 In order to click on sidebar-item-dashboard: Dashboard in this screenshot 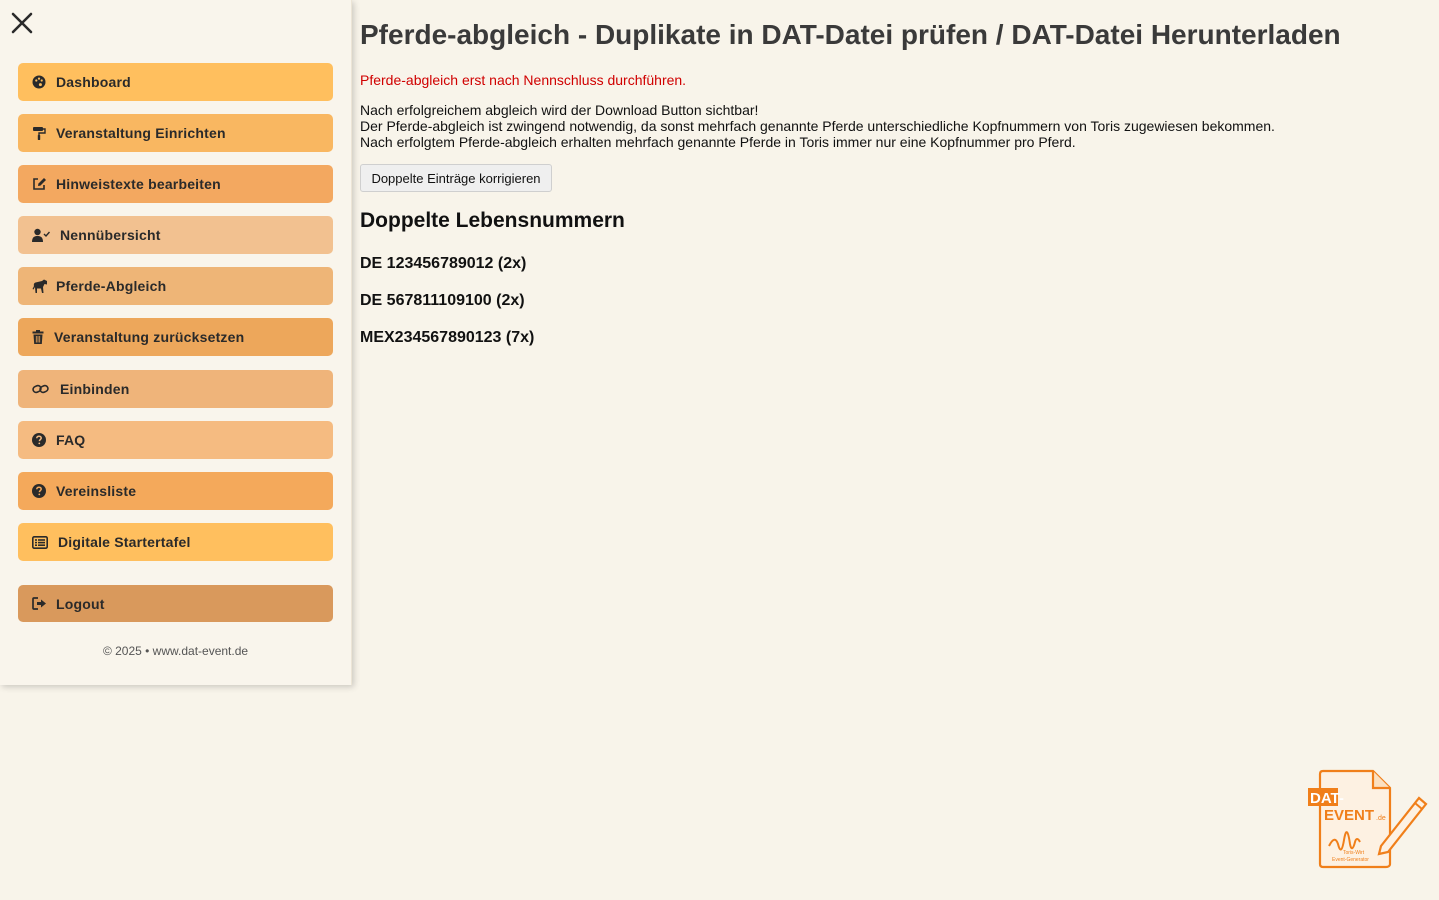, I will do `click(175, 82)`.